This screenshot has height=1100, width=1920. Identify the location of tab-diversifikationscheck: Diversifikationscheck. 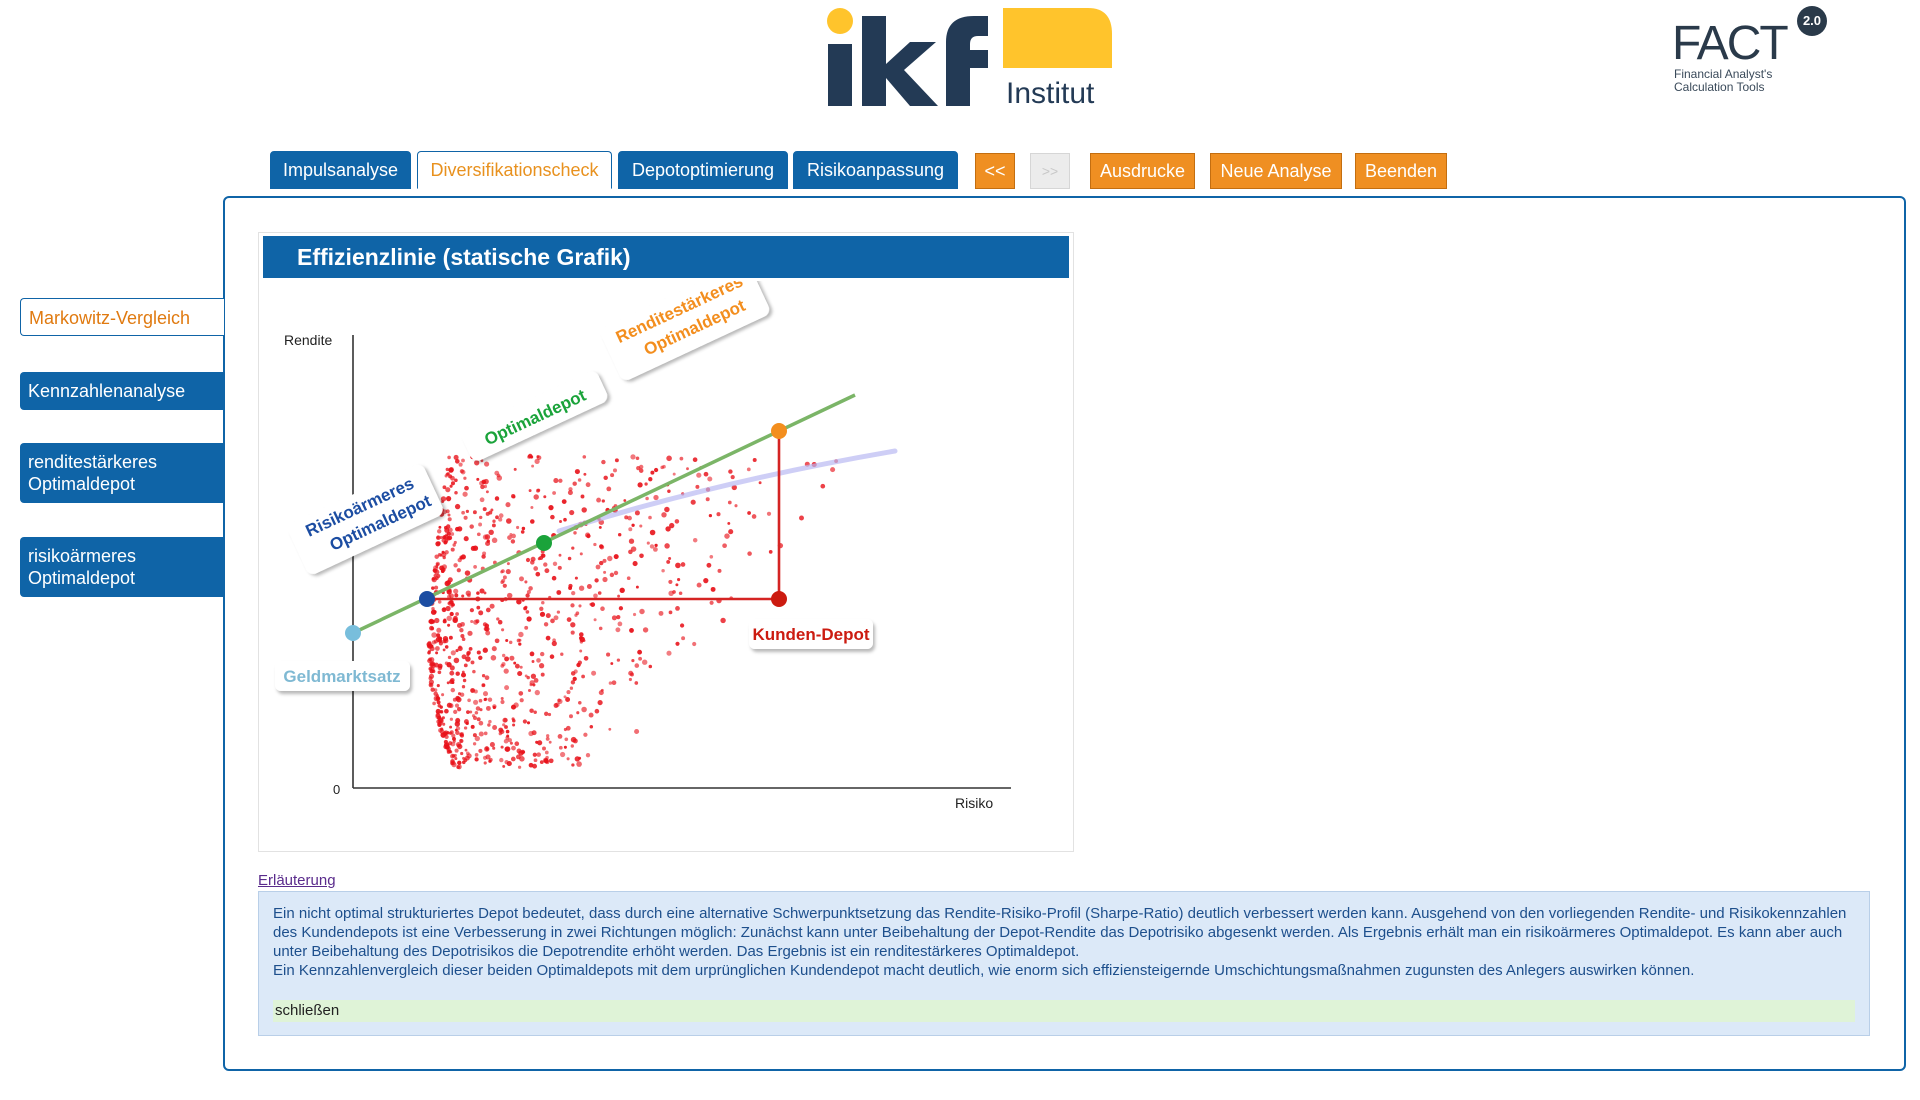
(514, 170).